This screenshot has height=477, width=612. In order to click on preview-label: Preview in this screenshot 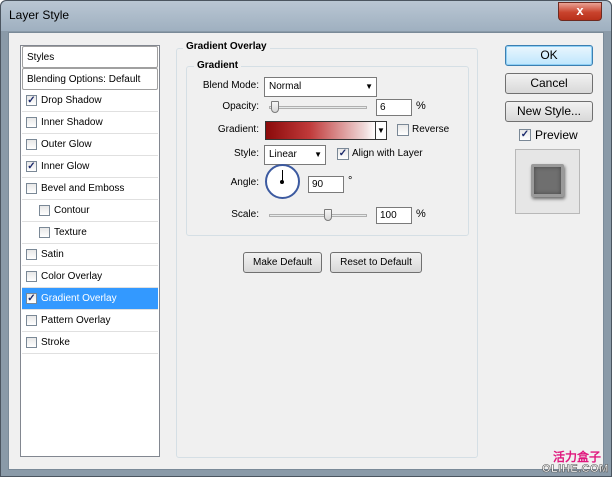, I will do `click(556, 135)`.